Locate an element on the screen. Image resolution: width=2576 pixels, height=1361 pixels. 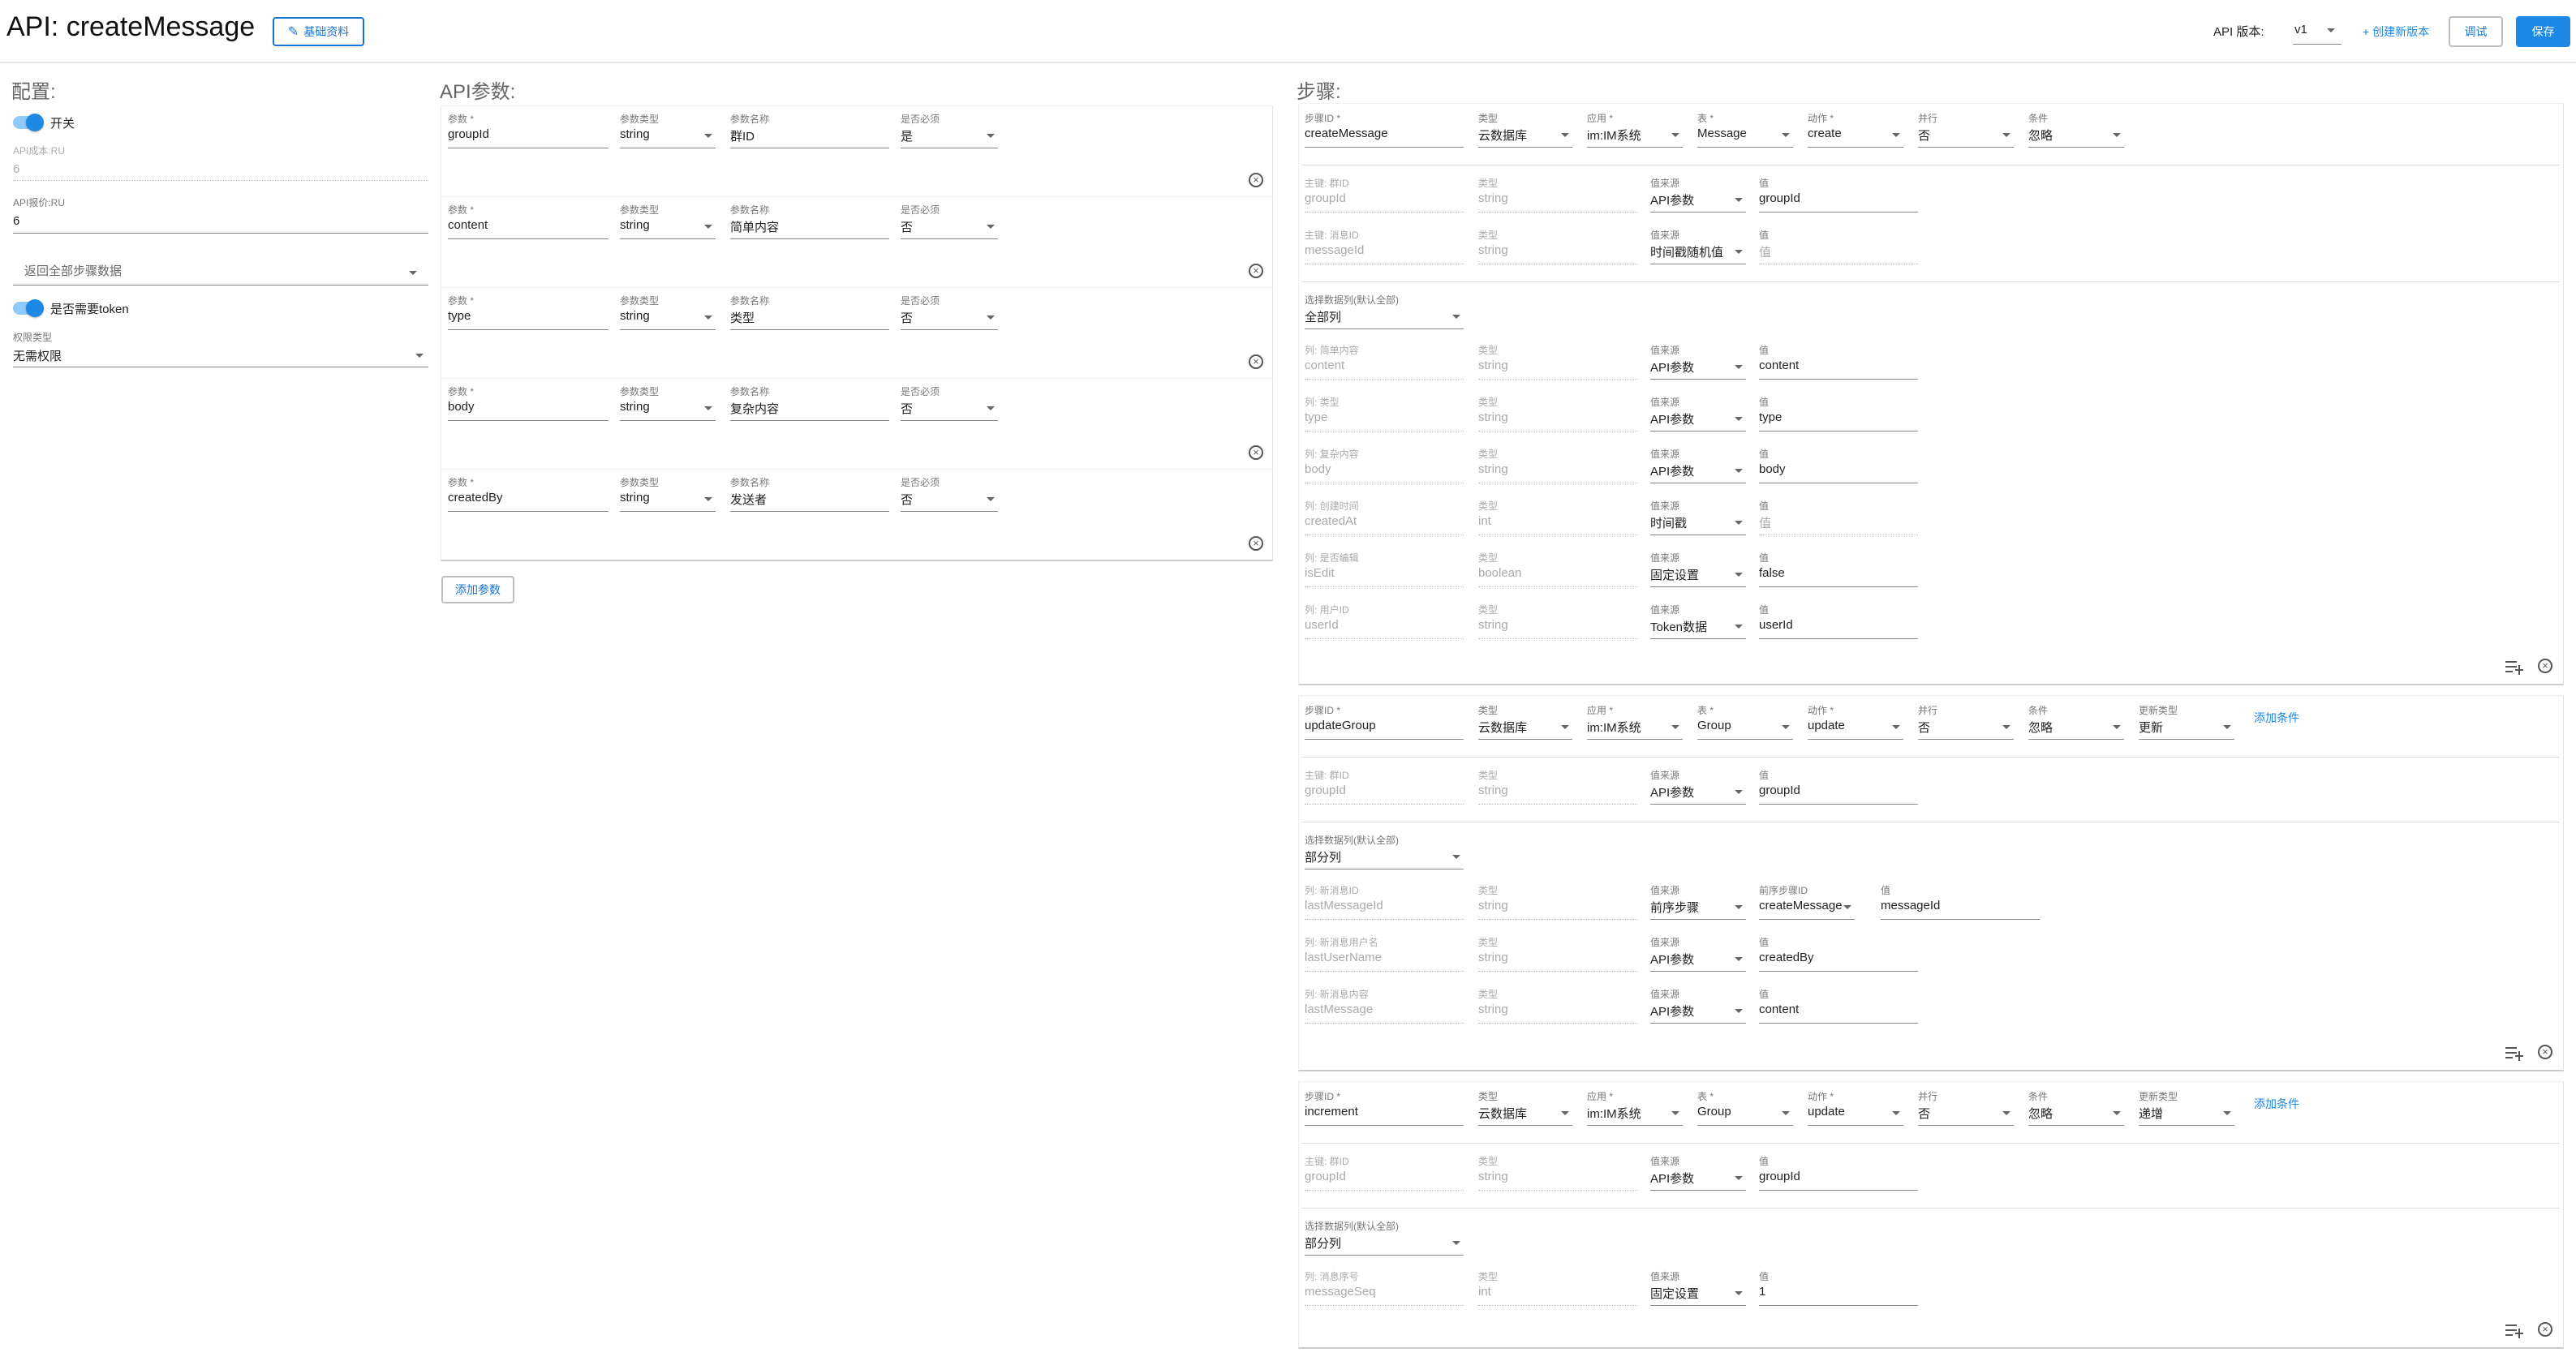
price-ru-input: 6 is located at coordinates (16, 221).